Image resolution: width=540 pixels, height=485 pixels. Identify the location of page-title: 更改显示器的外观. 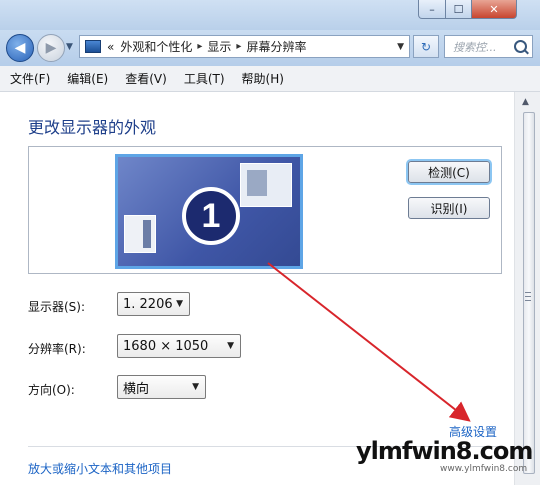
(92, 127).